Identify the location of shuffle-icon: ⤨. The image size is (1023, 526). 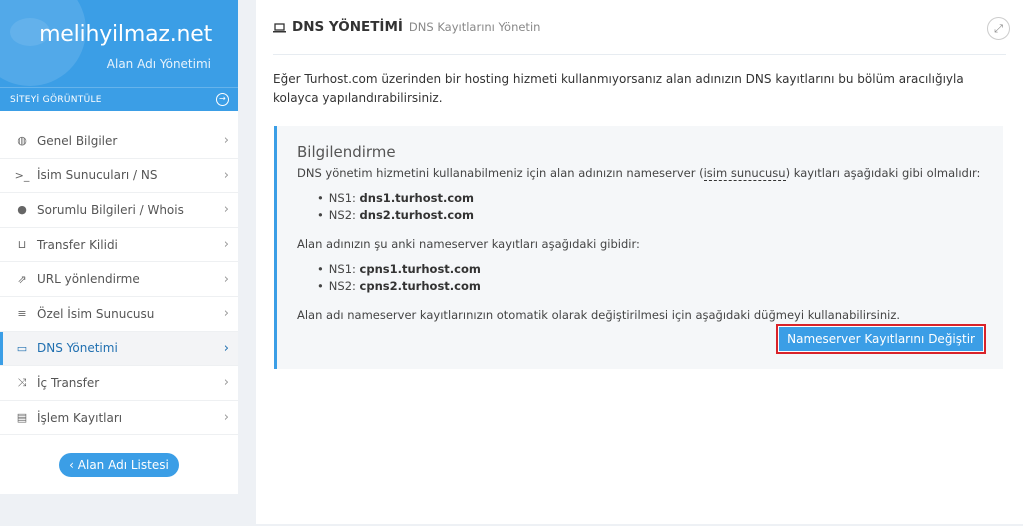
(22, 382).